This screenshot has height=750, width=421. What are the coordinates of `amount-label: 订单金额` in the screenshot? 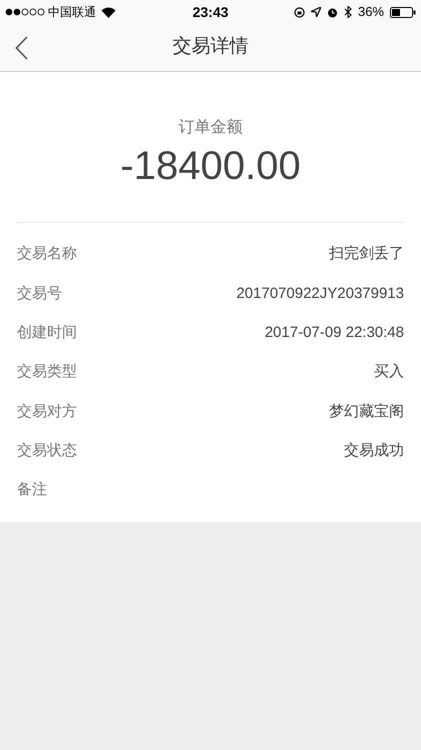 It's located at (210, 128).